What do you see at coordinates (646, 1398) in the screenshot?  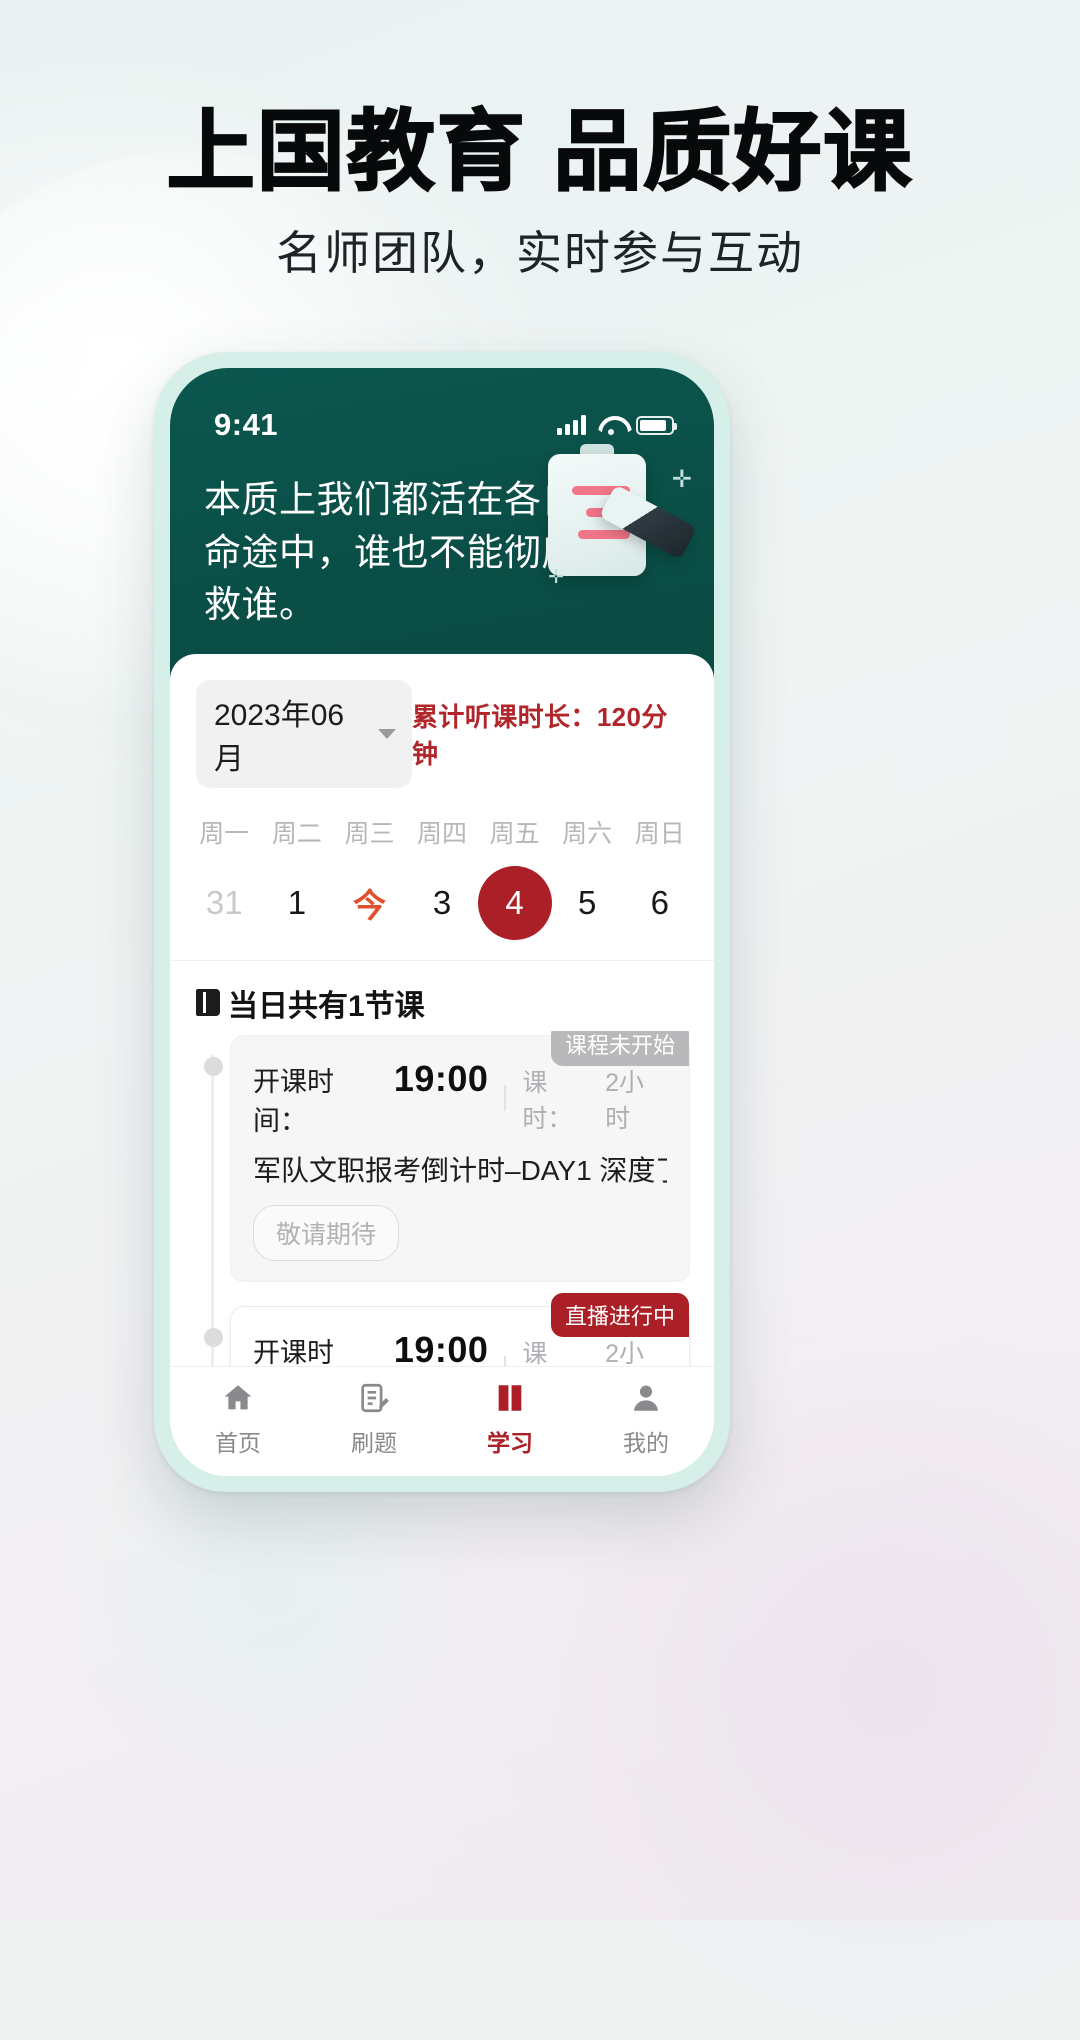 I see `person-icon` at bounding box center [646, 1398].